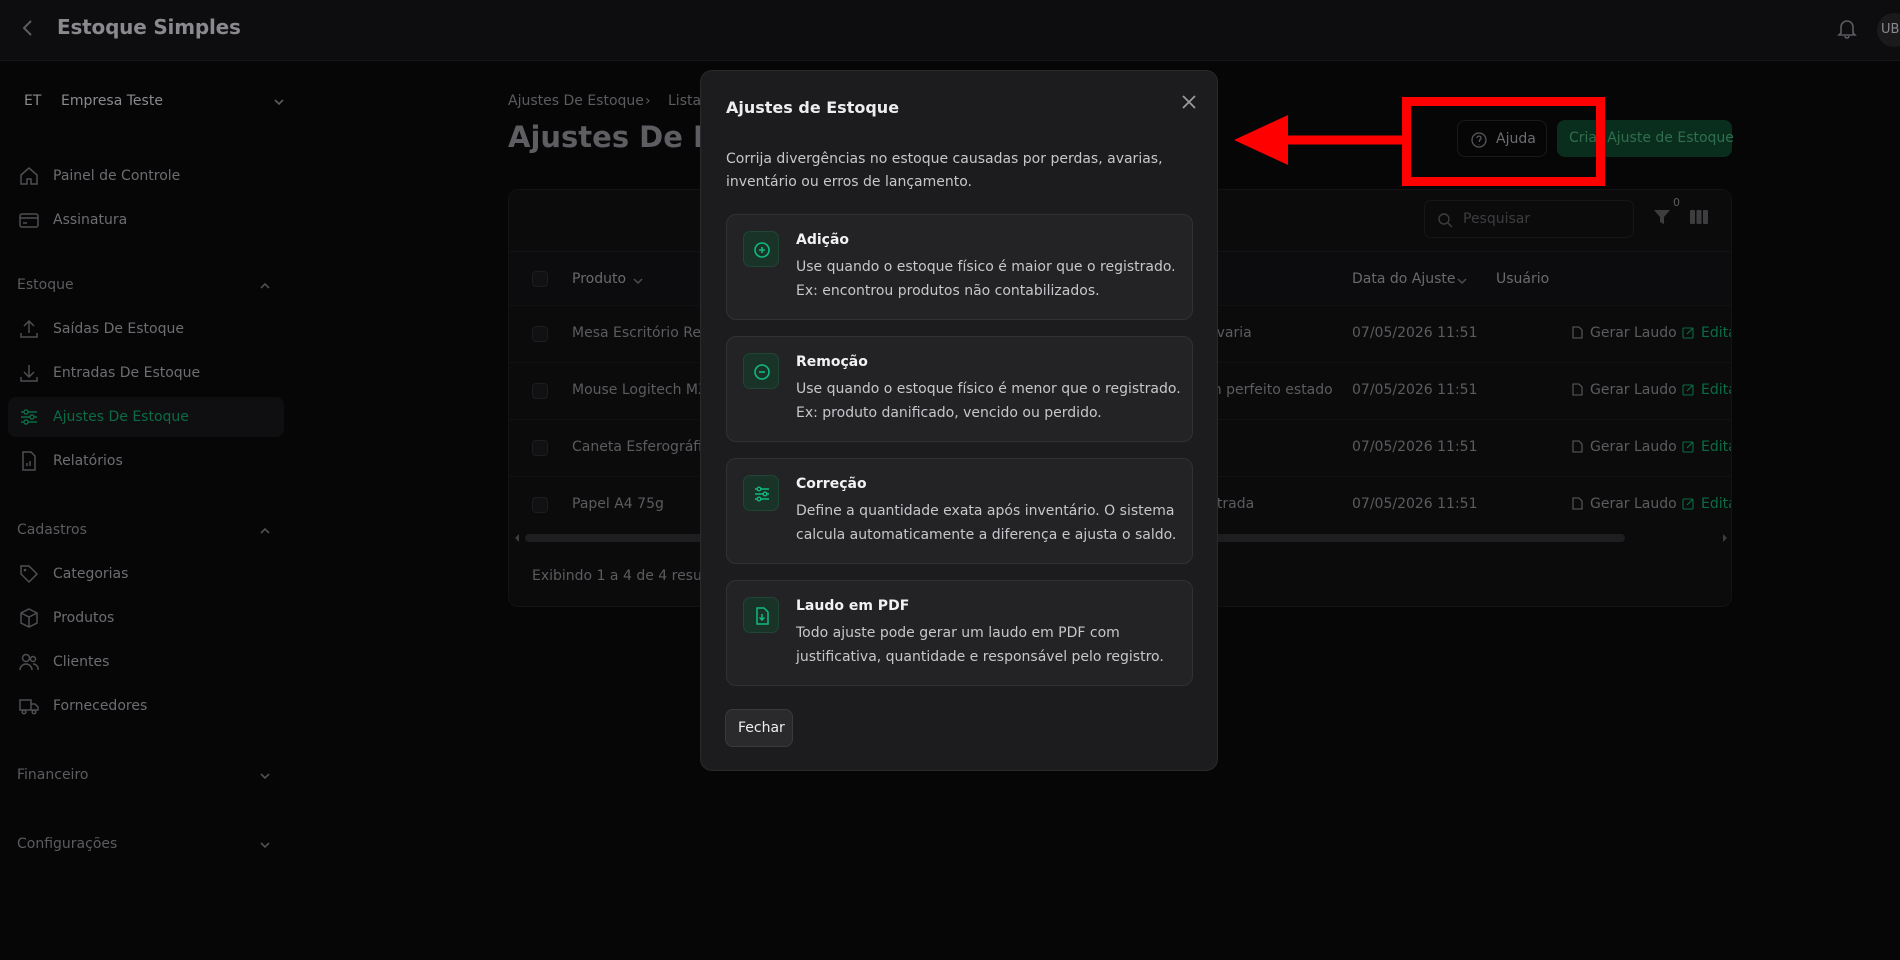 The image size is (1900, 960). Describe the element at coordinates (28, 28) in the screenshot. I see `back-arrow-icon` at that location.